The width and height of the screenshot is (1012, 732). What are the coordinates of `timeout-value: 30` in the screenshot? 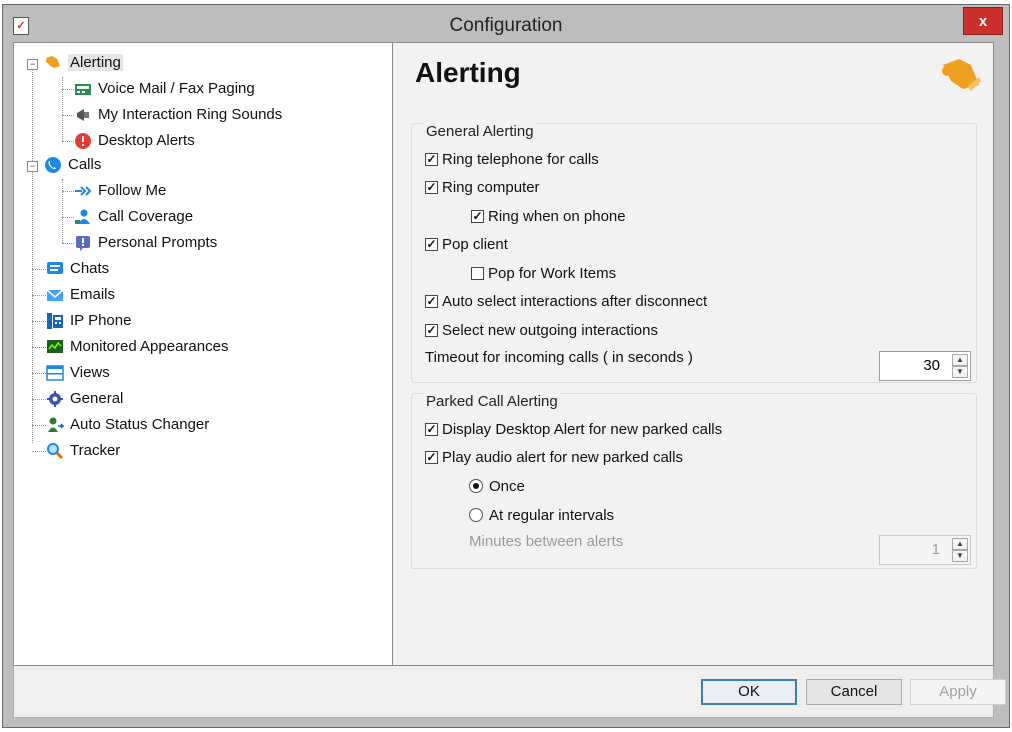 It's located at (914, 366).